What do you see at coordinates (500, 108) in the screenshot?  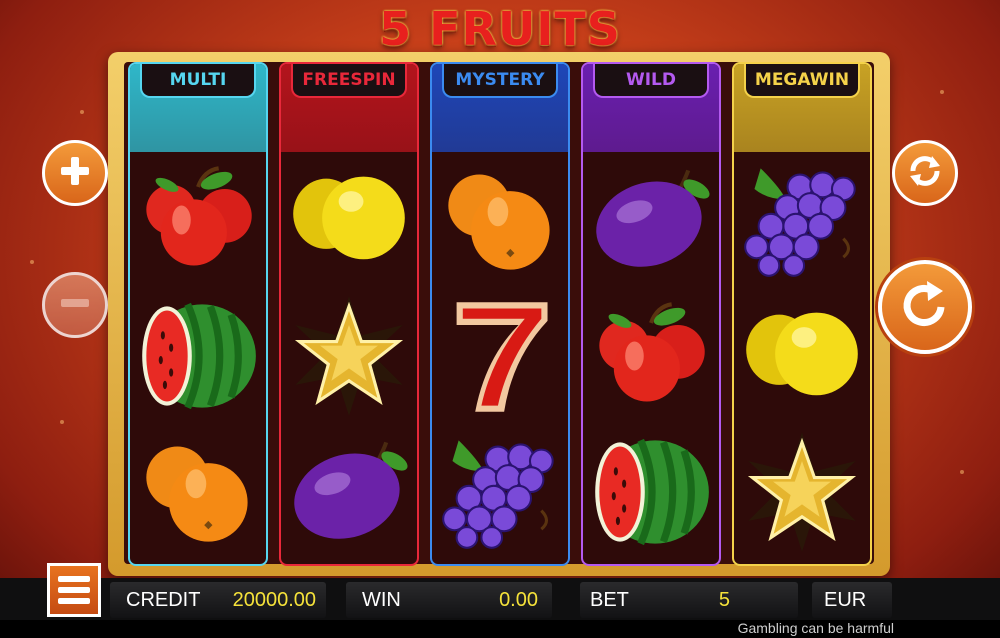 I see `reel-header: MYSTERY` at bounding box center [500, 108].